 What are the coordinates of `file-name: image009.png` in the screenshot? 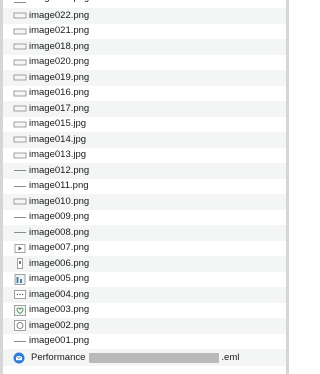 It's located at (59, 217).